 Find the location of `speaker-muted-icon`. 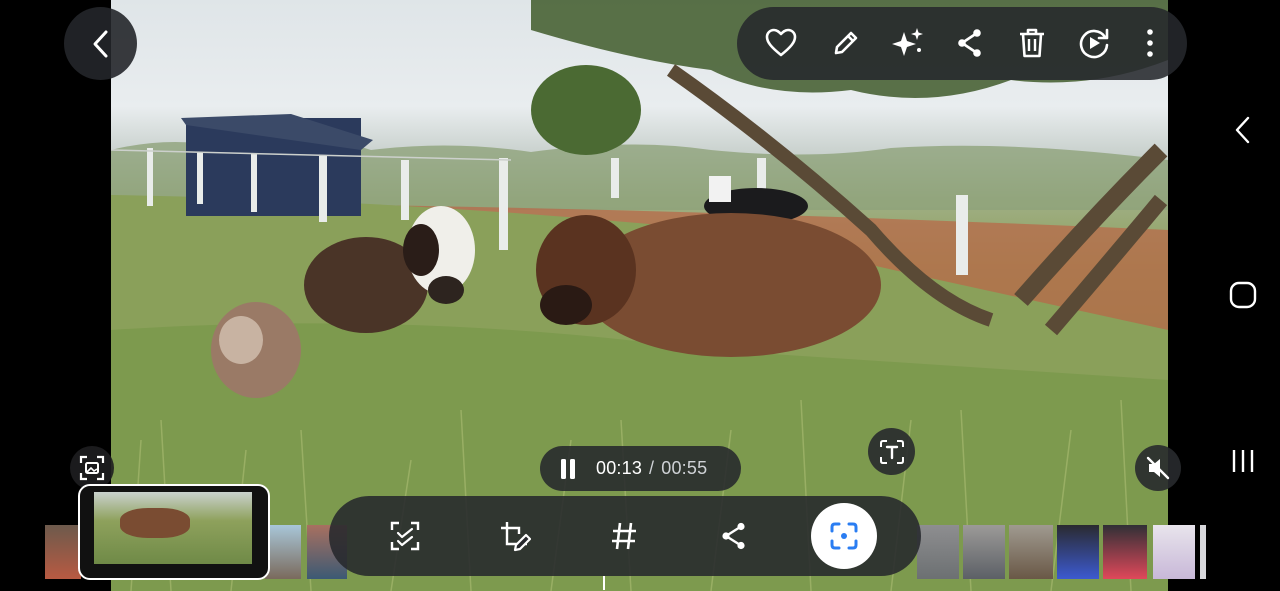

speaker-muted-icon is located at coordinates (1158, 468).